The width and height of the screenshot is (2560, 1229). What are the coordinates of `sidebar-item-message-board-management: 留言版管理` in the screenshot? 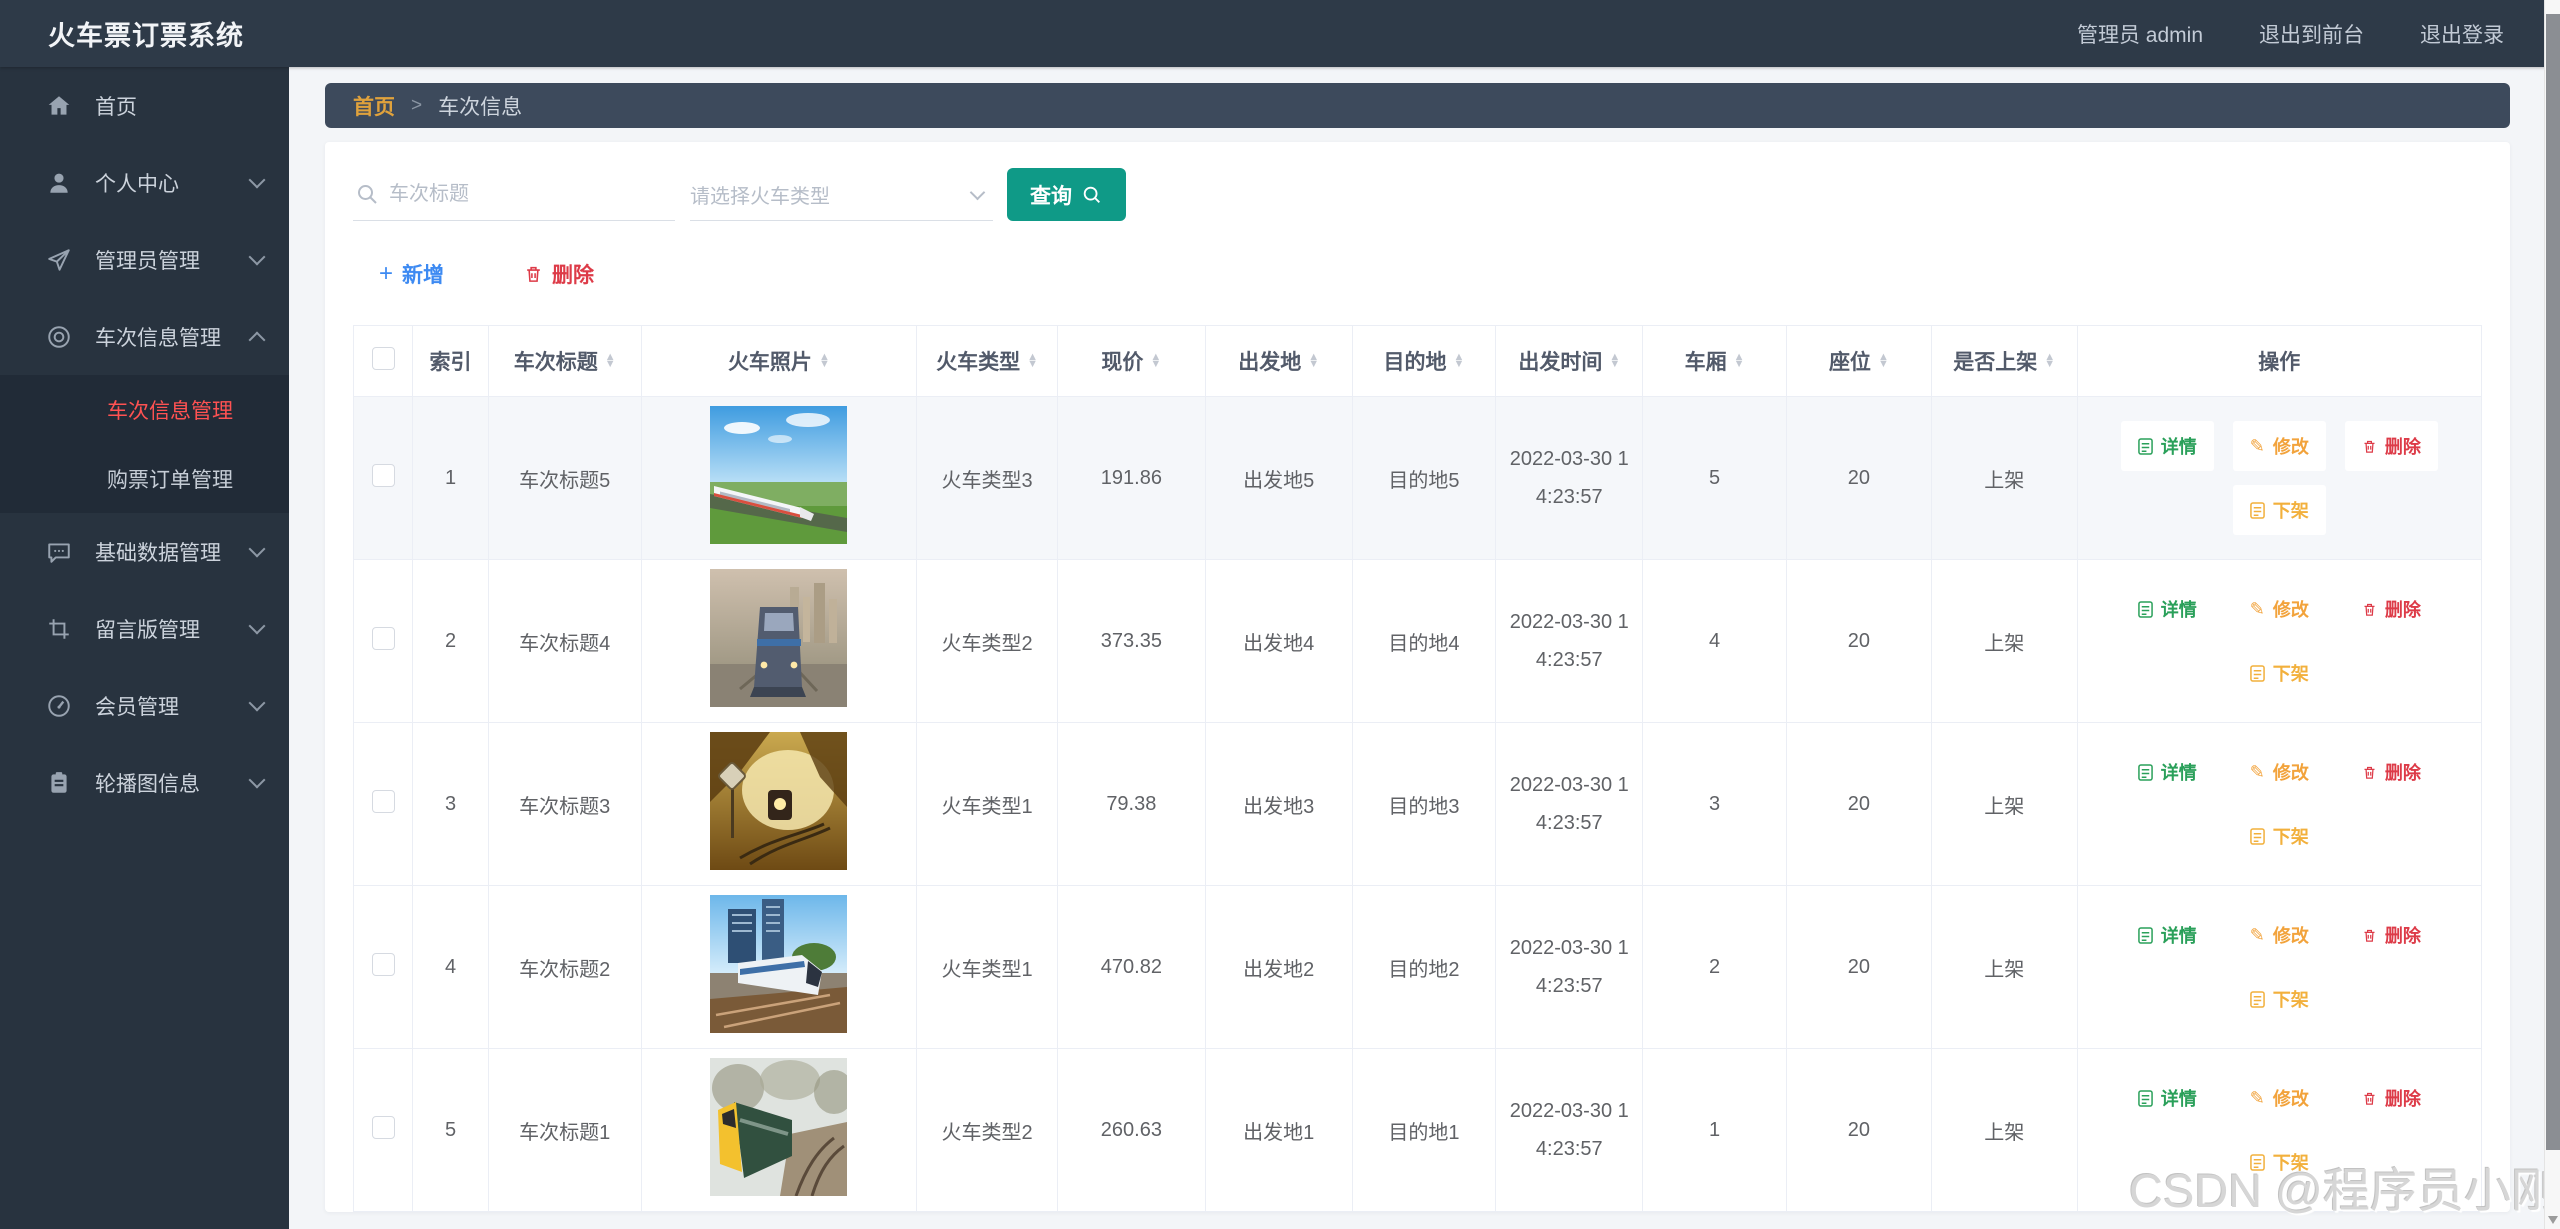 It's located at (144, 628).